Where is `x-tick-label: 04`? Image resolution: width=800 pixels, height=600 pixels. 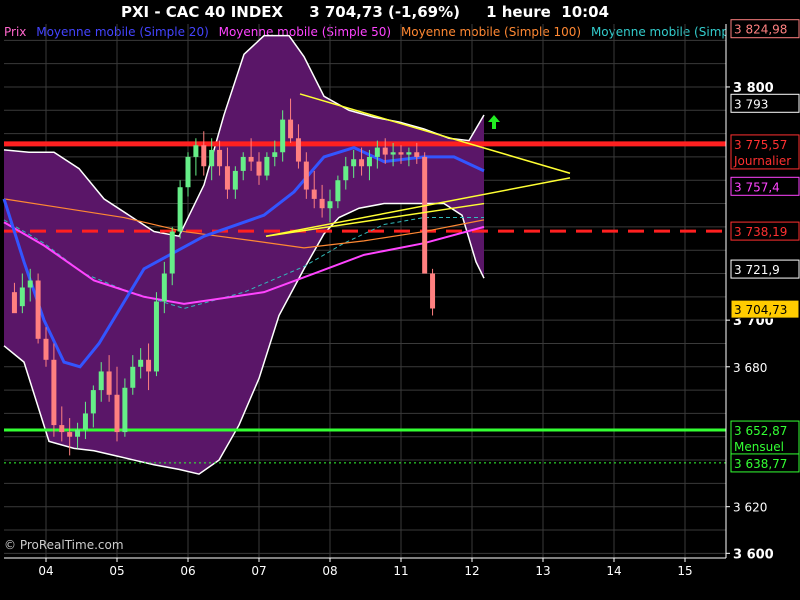 x-tick-label: 04 is located at coordinates (45, 571).